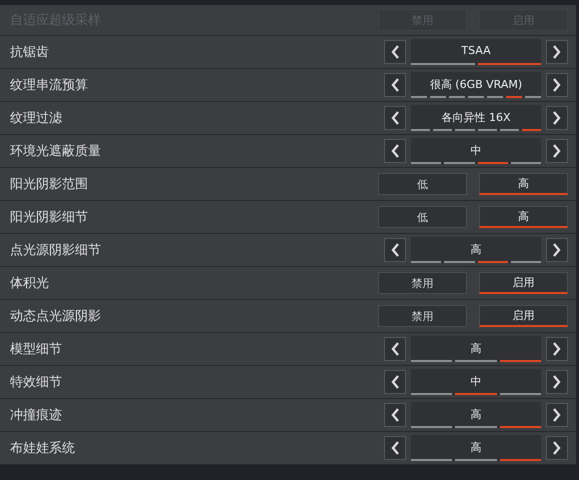 This screenshot has height=480, width=579. I want to click on setting-label: 阳光阴影范围, so click(49, 184).